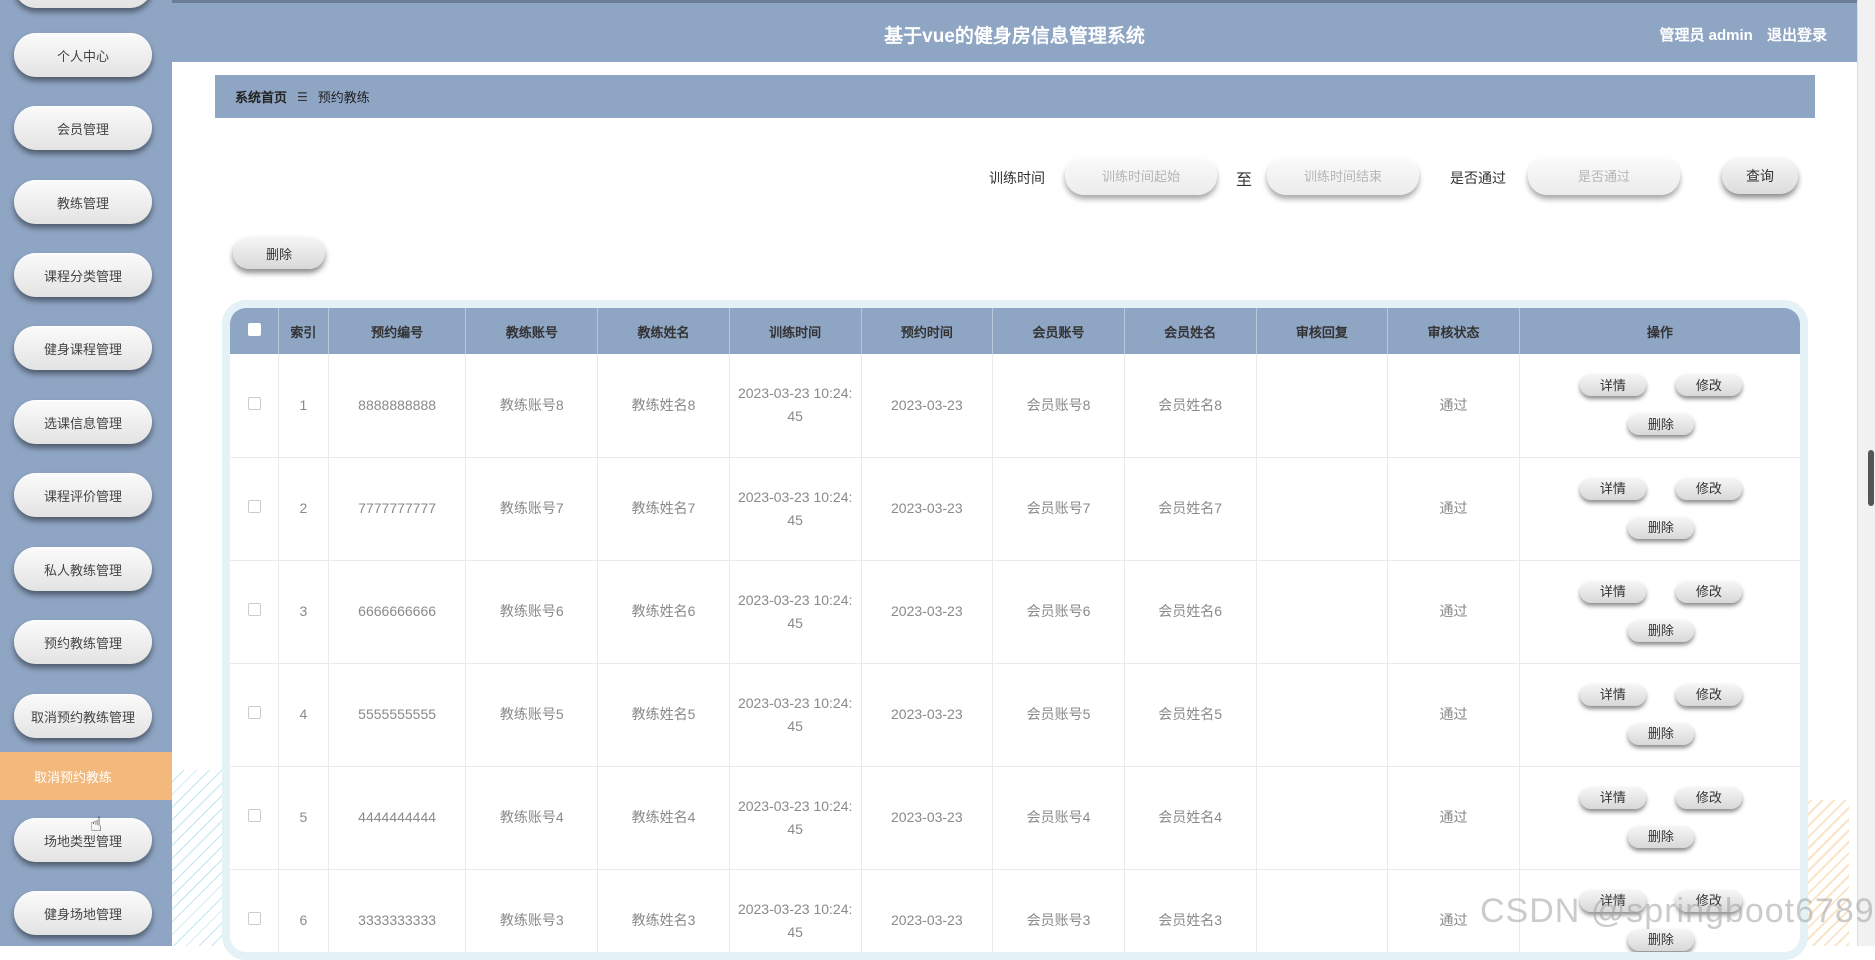 This screenshot has height=960, width=1875. I want to click on member-account: 会员账号6, so click(1058, 612).